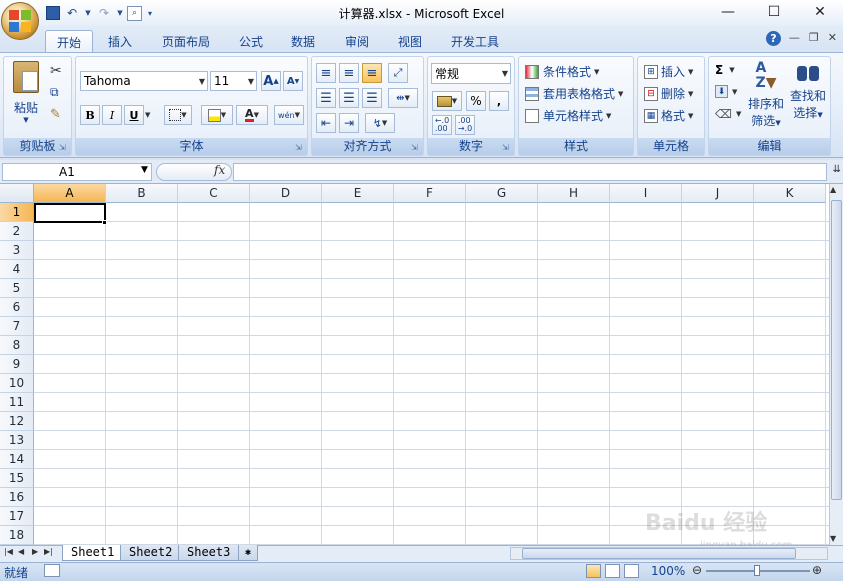  Describe the element at coordinates (54, 92) in the screenshot. I see `copy-icon: ⧉` at that location.